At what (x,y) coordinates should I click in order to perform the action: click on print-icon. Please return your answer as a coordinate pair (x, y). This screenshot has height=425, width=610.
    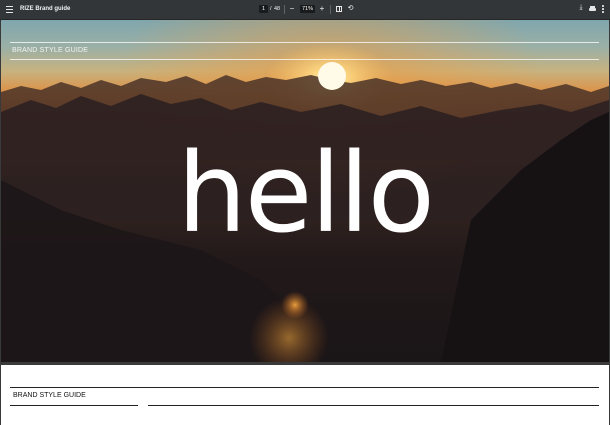
    Looking at the image, I should click on (592, 9).